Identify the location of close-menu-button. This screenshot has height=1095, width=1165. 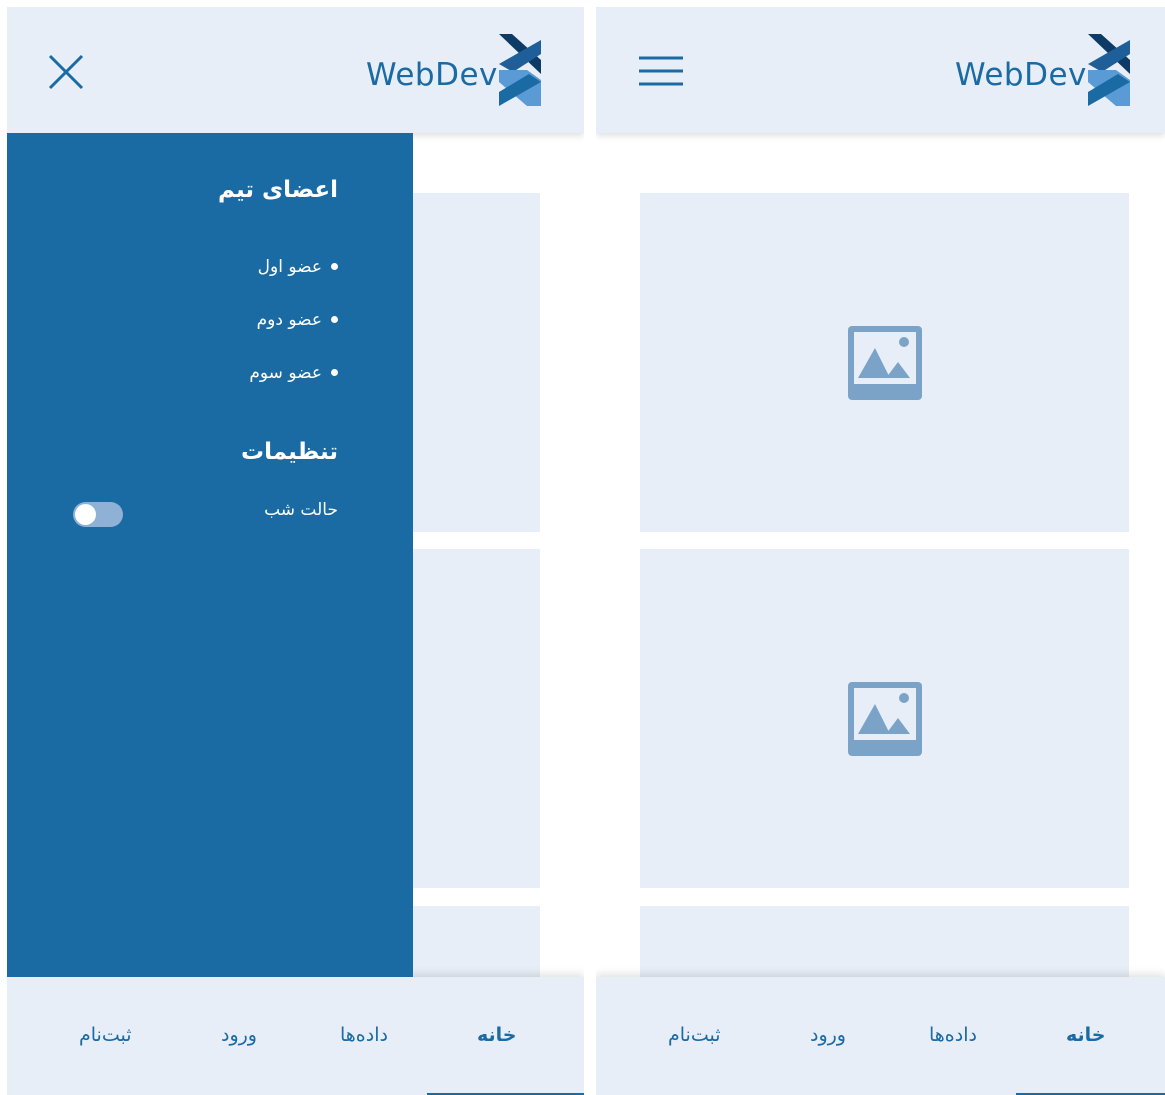
(66, 72).